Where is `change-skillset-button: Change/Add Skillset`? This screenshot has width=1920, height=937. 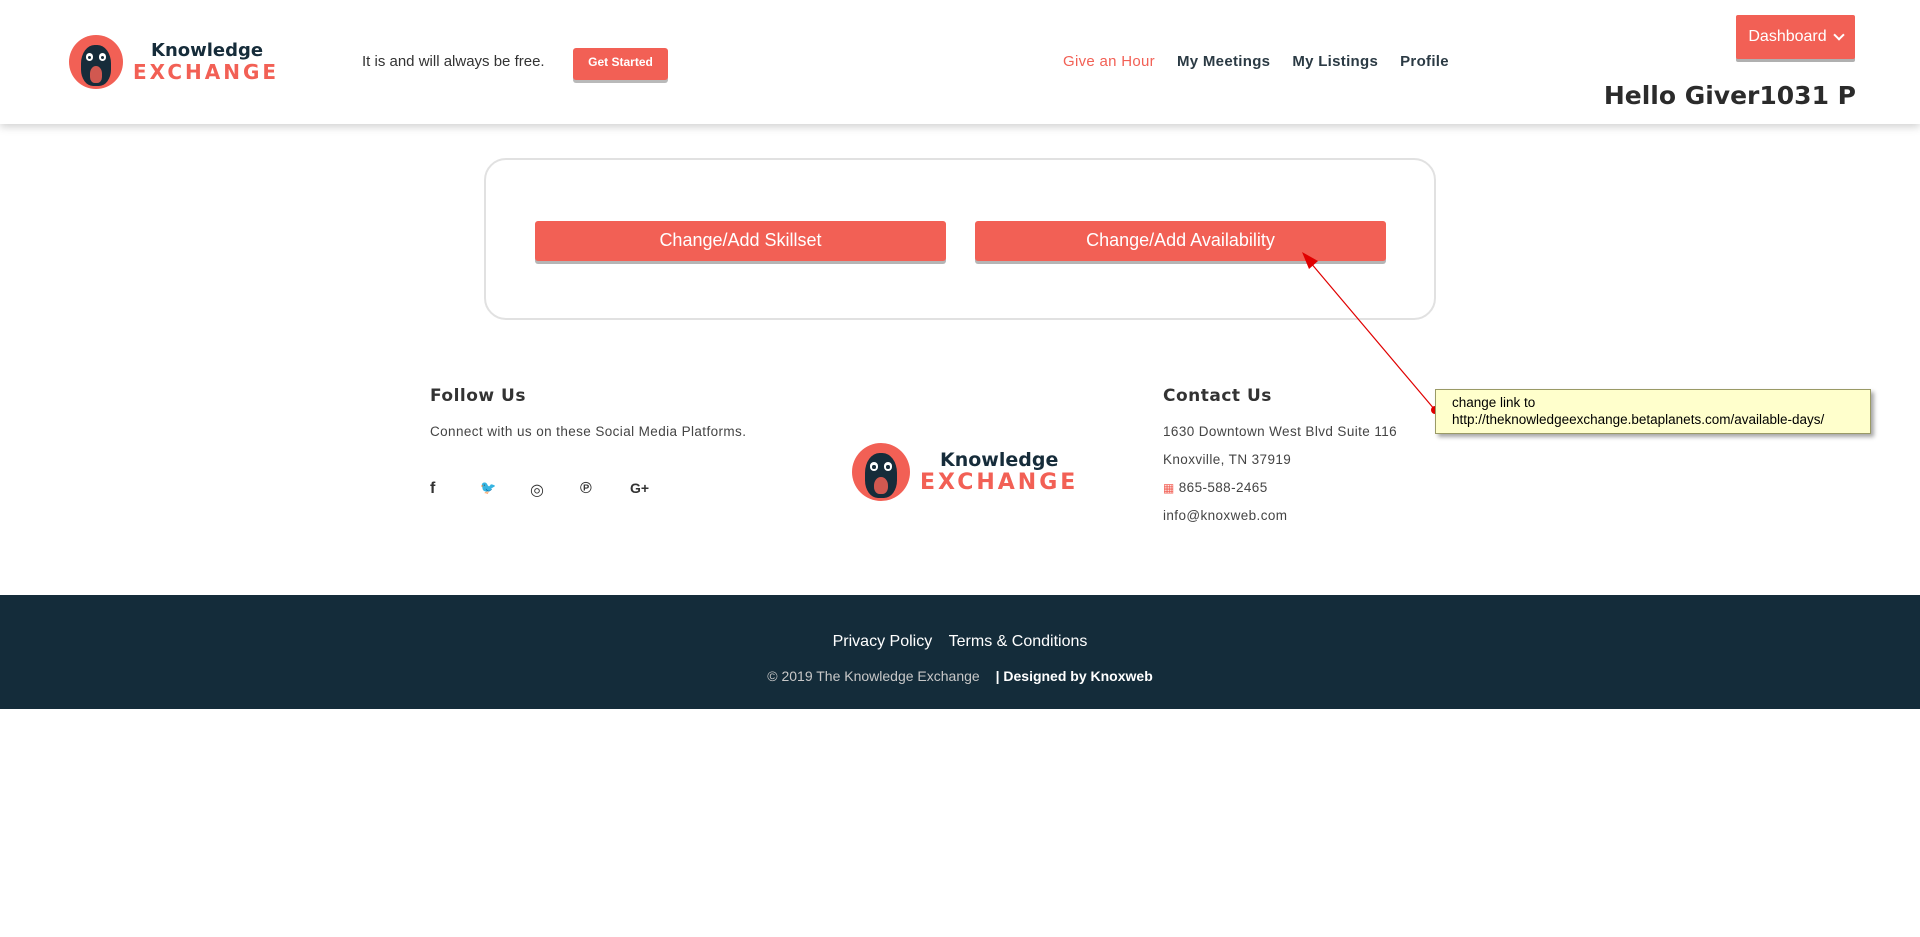 change-skillset-button: Change/Add Skillset is located at coordinates (740, 241).